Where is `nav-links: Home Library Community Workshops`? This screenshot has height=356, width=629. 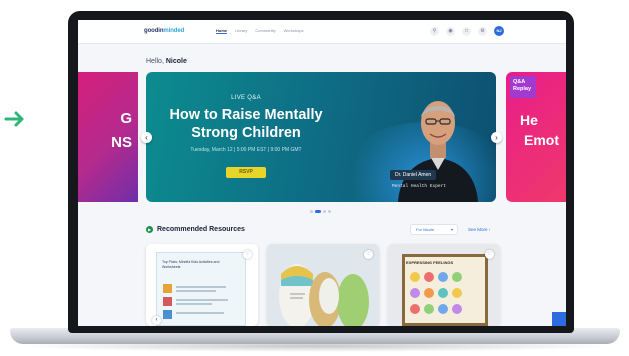 nav-links: Home Library Community Workshops is located at coordinates (260, 31).